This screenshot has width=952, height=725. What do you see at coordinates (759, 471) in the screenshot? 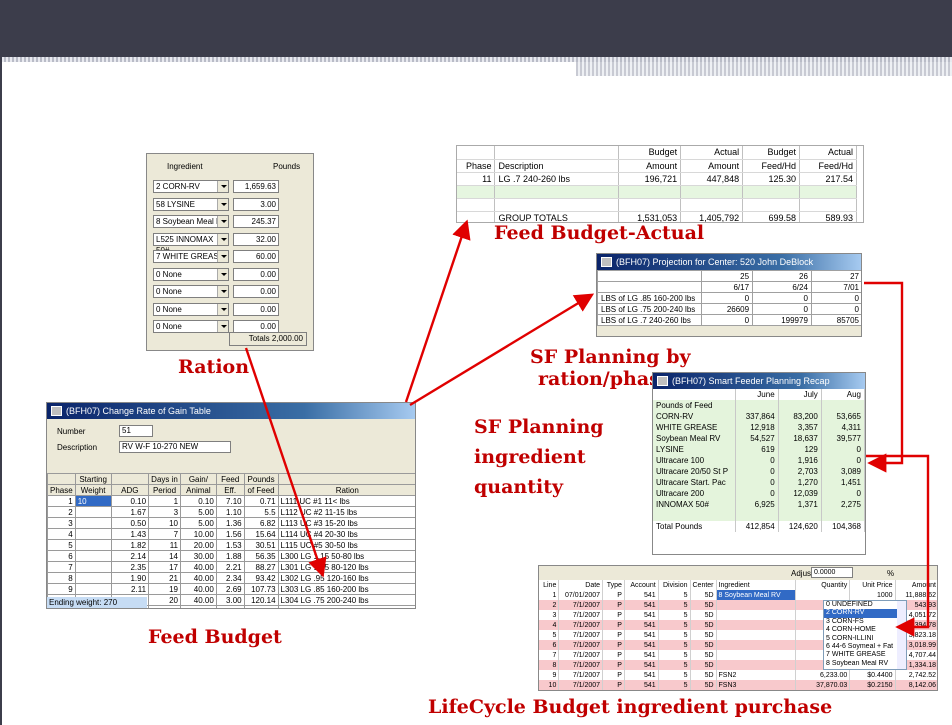
I see `table-row: Ultracare 20/50 St P 0 2,703 3,089` at bounding box center [759, 471].